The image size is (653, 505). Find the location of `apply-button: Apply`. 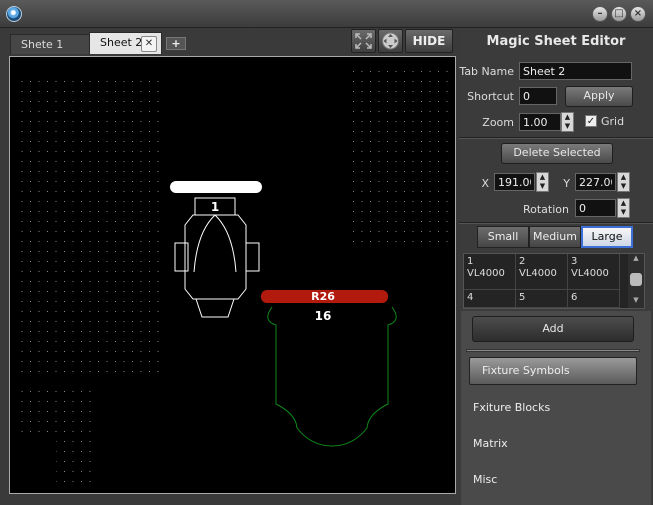

apply-button: Apply is located at coordinates (599, 96).